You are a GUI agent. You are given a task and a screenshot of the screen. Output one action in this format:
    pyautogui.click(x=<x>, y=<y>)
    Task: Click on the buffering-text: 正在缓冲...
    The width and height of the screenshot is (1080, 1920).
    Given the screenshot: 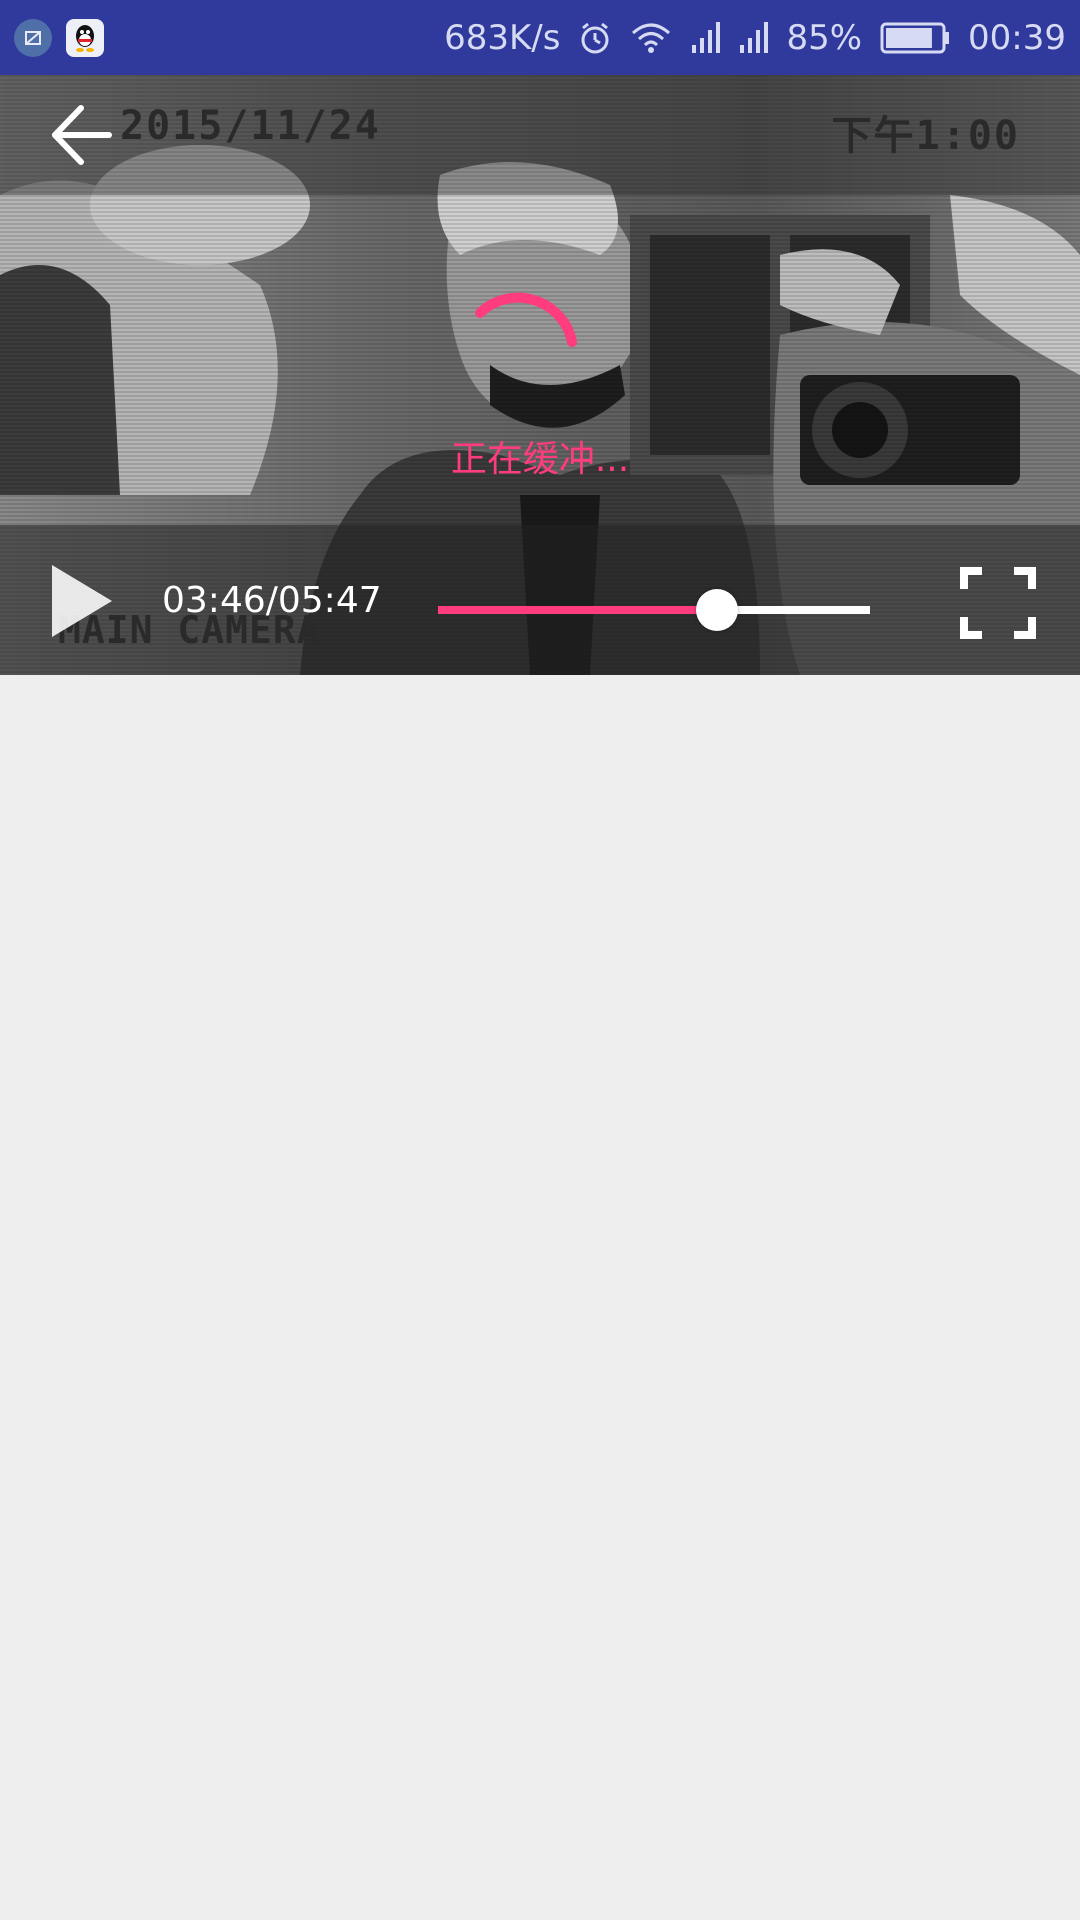 What is the action you would take?
    pyautogui.click(x=540, y=459)
    